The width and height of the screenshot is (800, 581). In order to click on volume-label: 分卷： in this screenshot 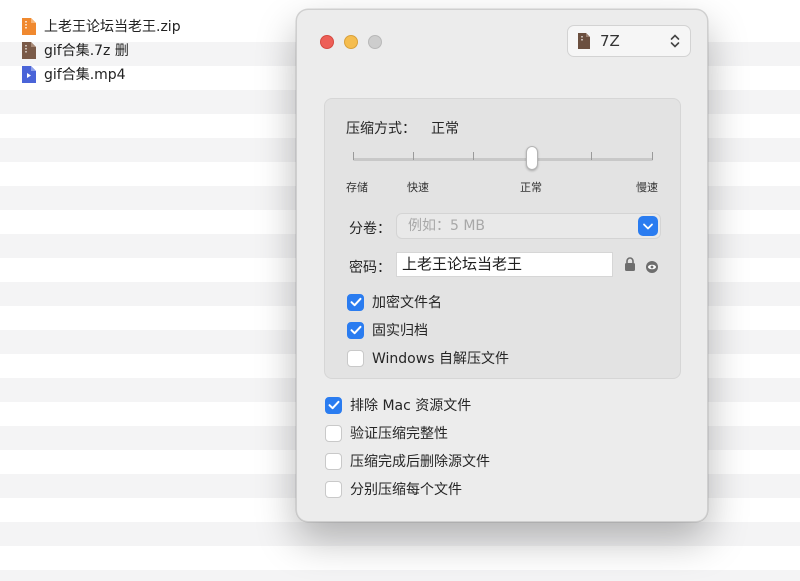, I will do `click(370, 229)`.